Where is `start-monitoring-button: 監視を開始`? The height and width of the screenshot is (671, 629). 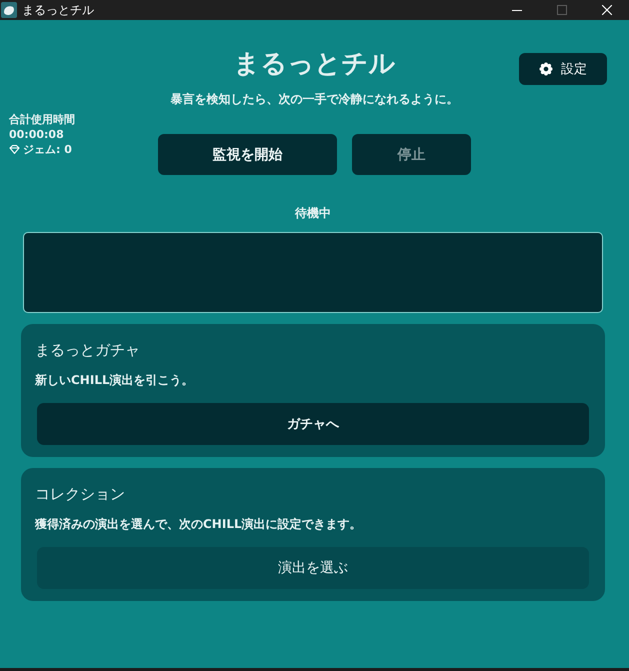
start-monitoring-button: 監視を開始 is located at coordinates (247, 154).